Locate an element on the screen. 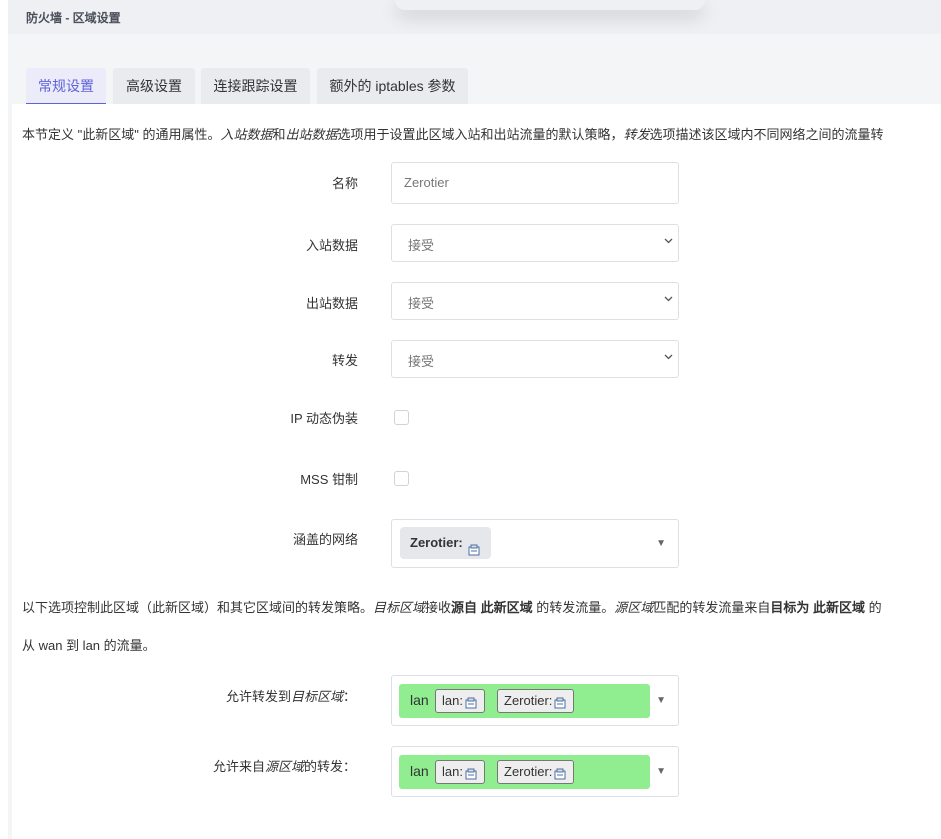  tab-conntrack: 连接跟踪设置 is located at coordinates (255, 86).